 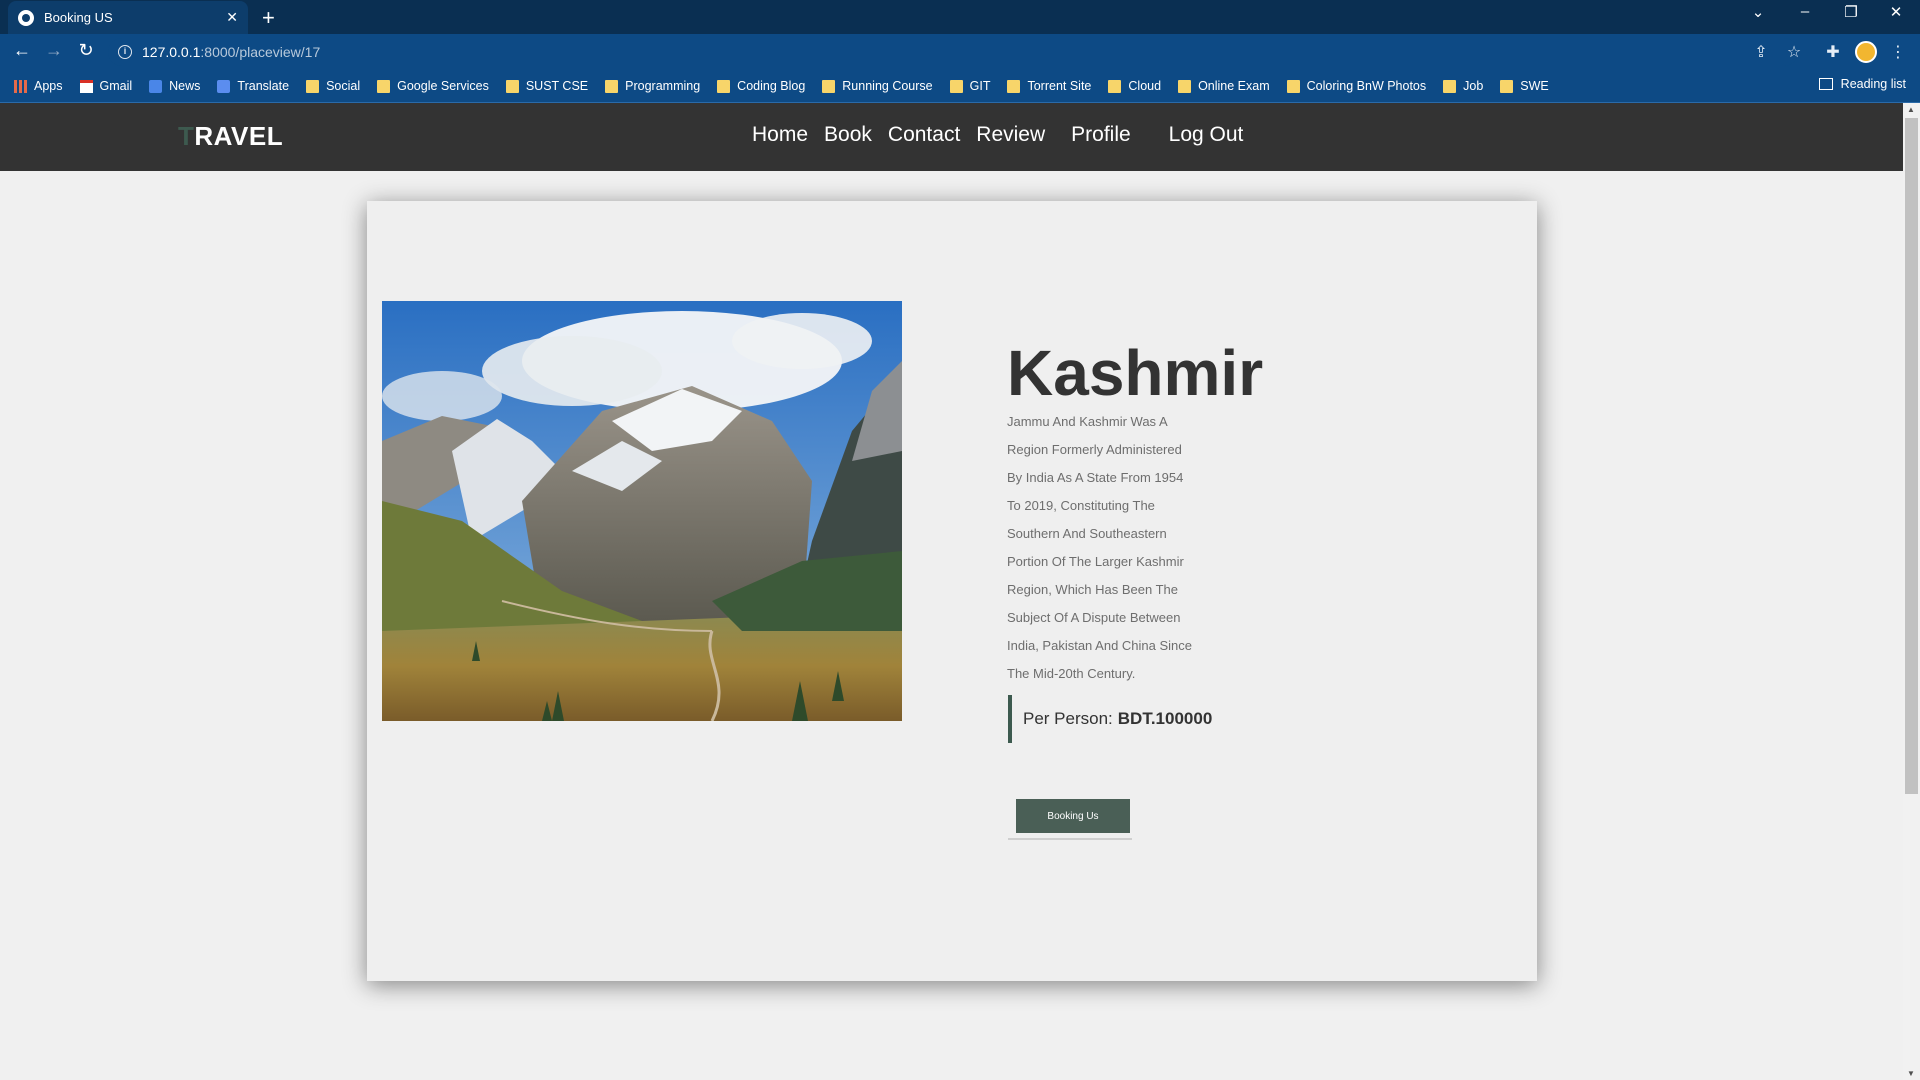 What do you see at coordinates (54, 50) in the screenshot?
I see `forward-icon: →` at bounding box center [54, 50].